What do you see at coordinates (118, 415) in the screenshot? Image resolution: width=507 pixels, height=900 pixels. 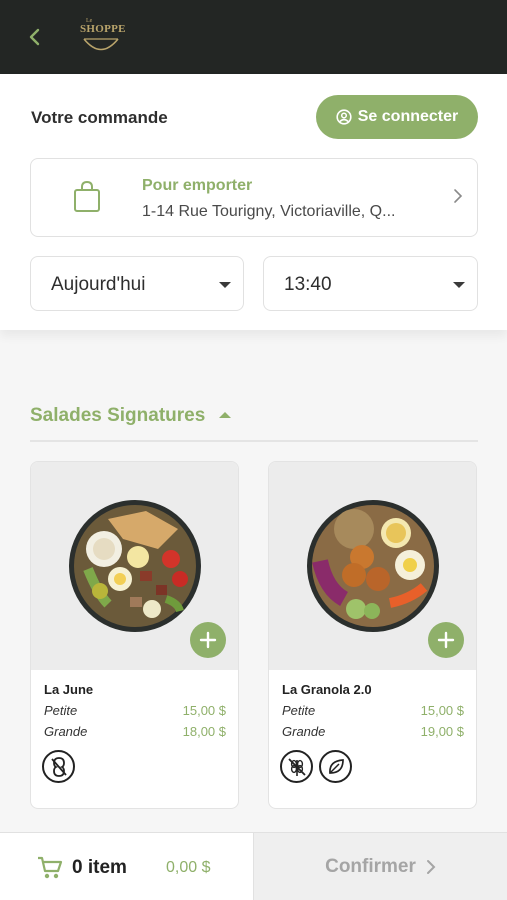 I see `category-title: Salades Signatures` at bounding box center [118, 415].